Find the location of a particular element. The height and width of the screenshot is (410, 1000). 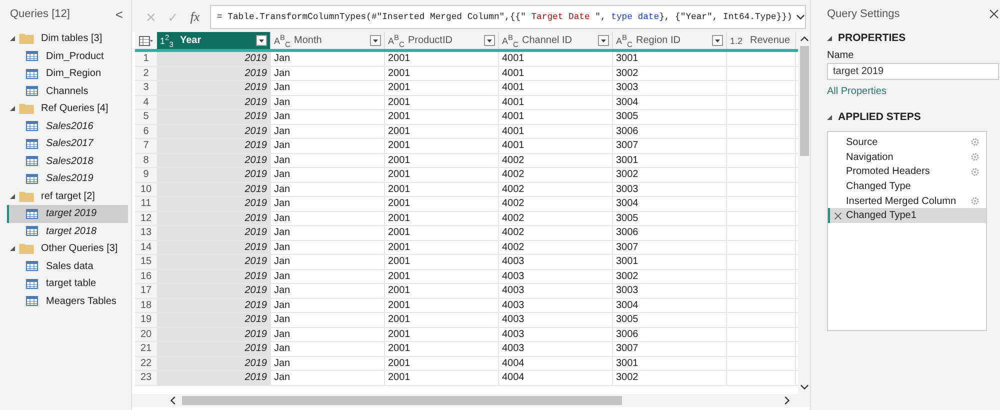

folder-item: ref target [2] is located at coordinates (65, 196).